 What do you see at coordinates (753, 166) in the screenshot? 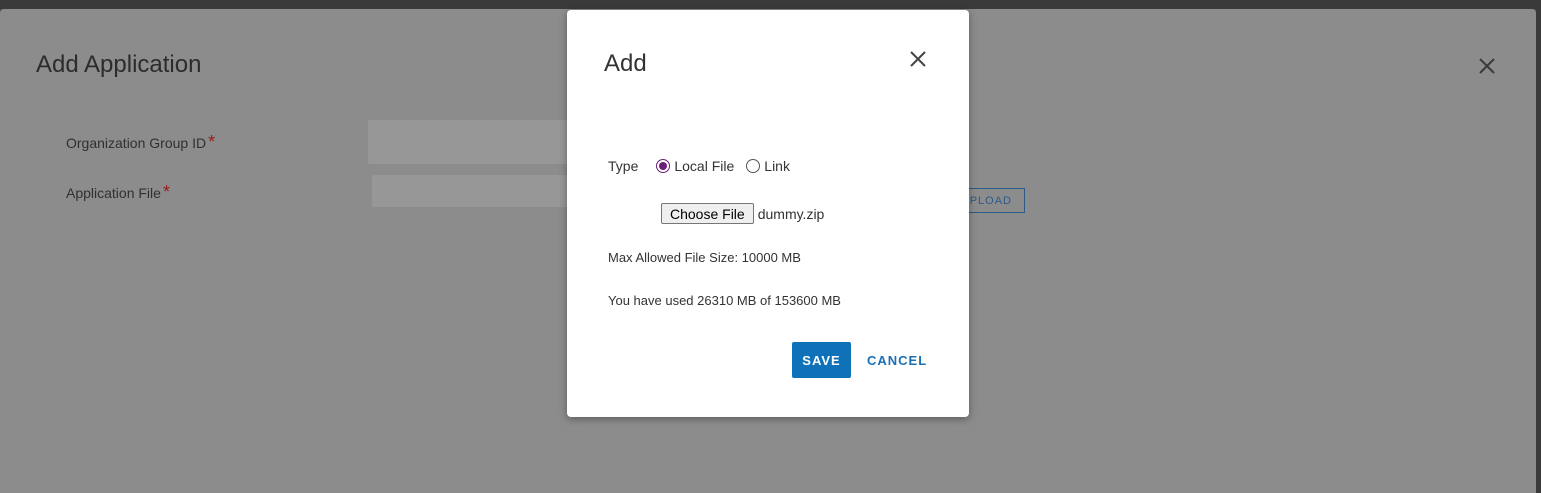
I see `radio-unselected-icon` at bounding box center [753, 166].